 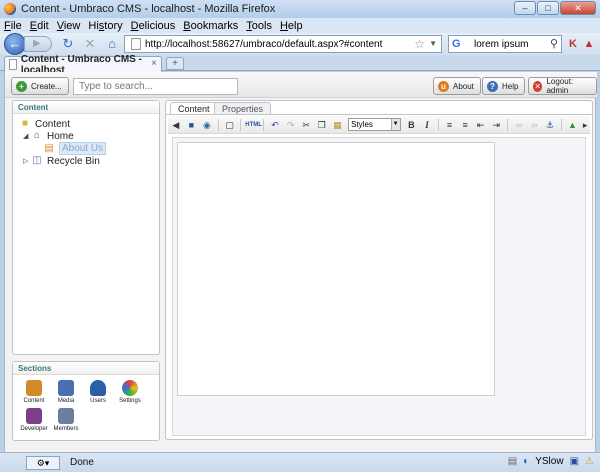 I want to click on warning-icon: ⚠, so click(x=589, y=461).